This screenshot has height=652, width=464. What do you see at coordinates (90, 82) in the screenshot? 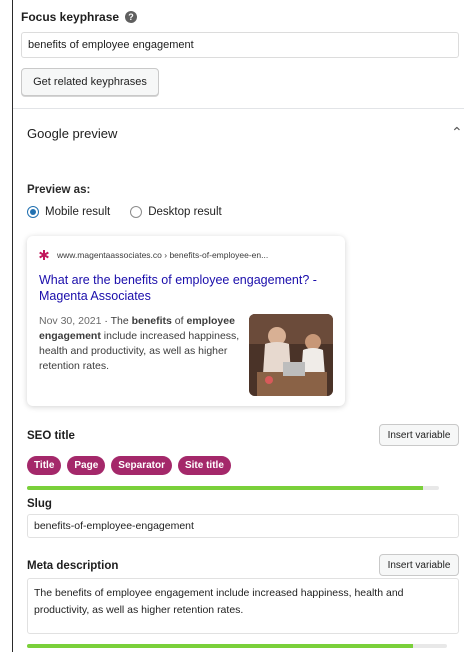
I see `get-related-keyphrases-button: Get related keyphrases` at bounding box center [90, 82].